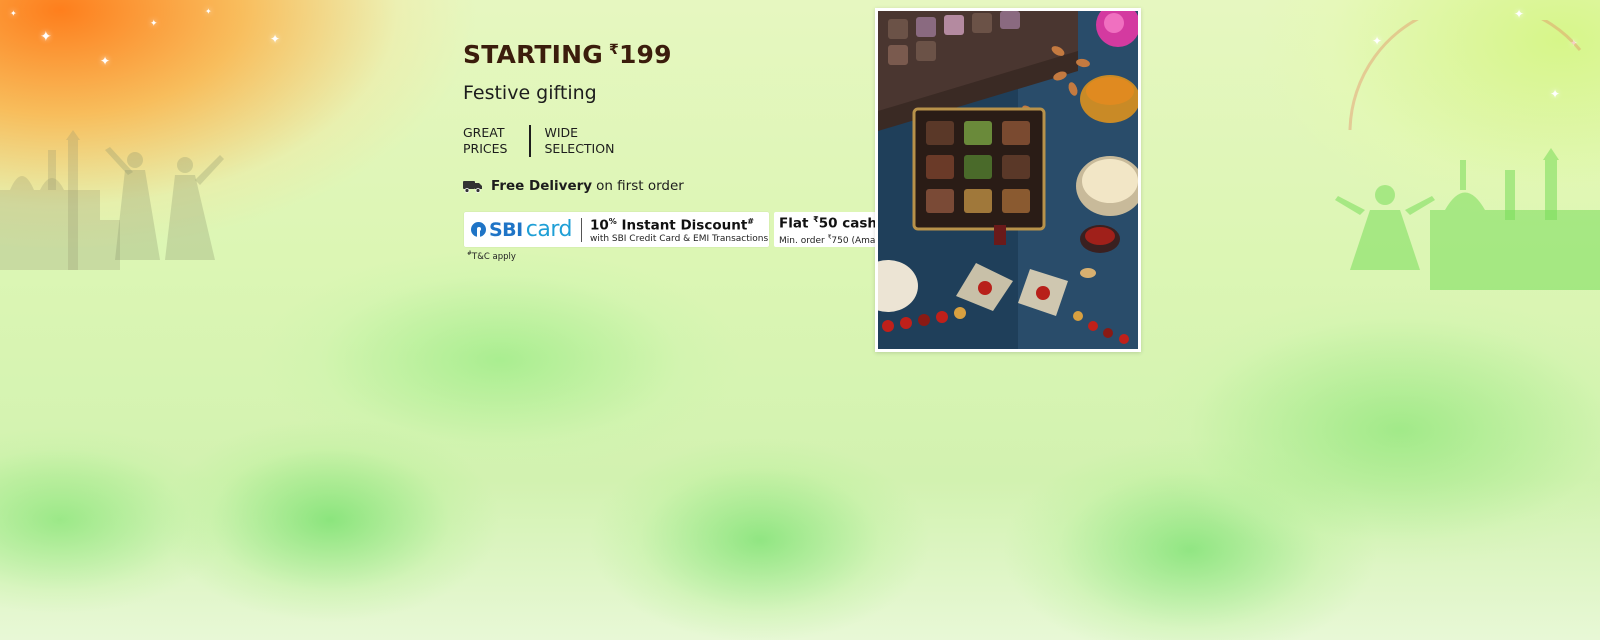 This screenshot has width=1600, height=640. Describe the element at coordinates (1467, 155) in the screenshot. I see `monument-silhouette-right` at that location.